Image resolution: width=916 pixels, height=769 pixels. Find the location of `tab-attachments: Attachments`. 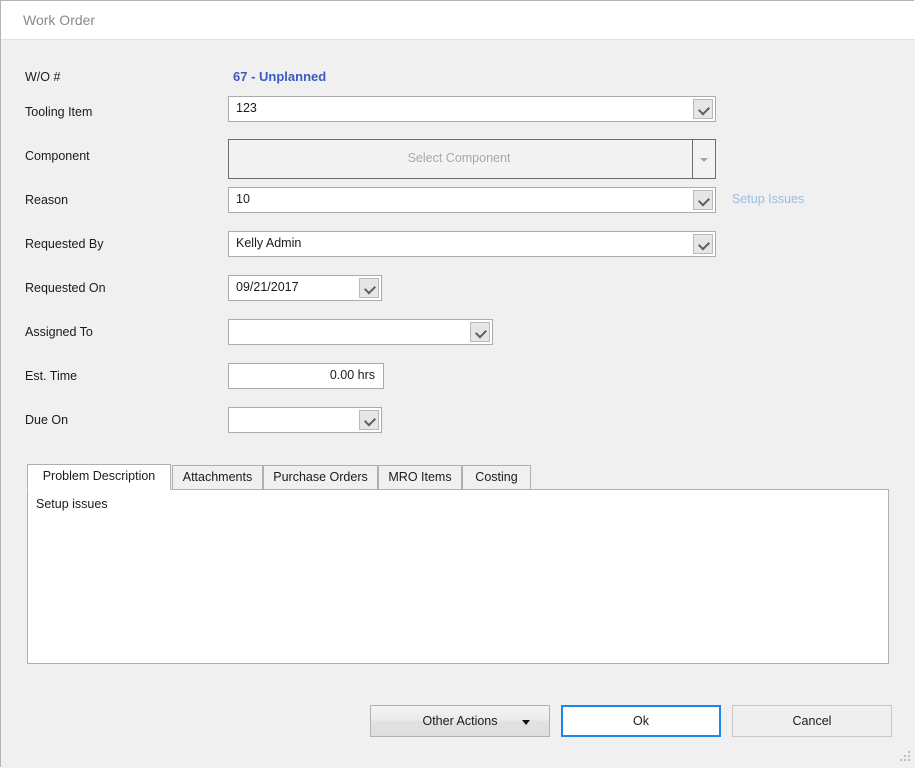

tab-attachments: Attachments is located at coordinates (217, 477).